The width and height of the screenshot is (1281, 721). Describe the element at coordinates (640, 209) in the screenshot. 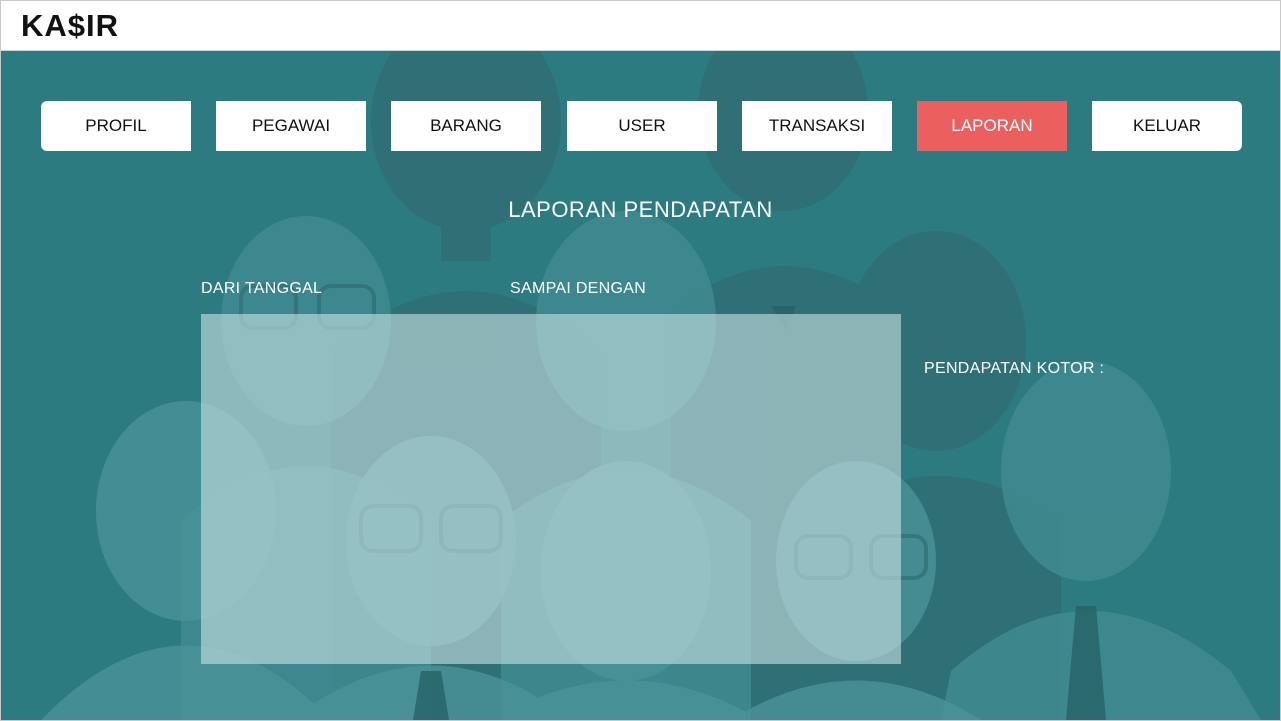

I see `page-title: LAPORAN PENDAPATAN` at that location.